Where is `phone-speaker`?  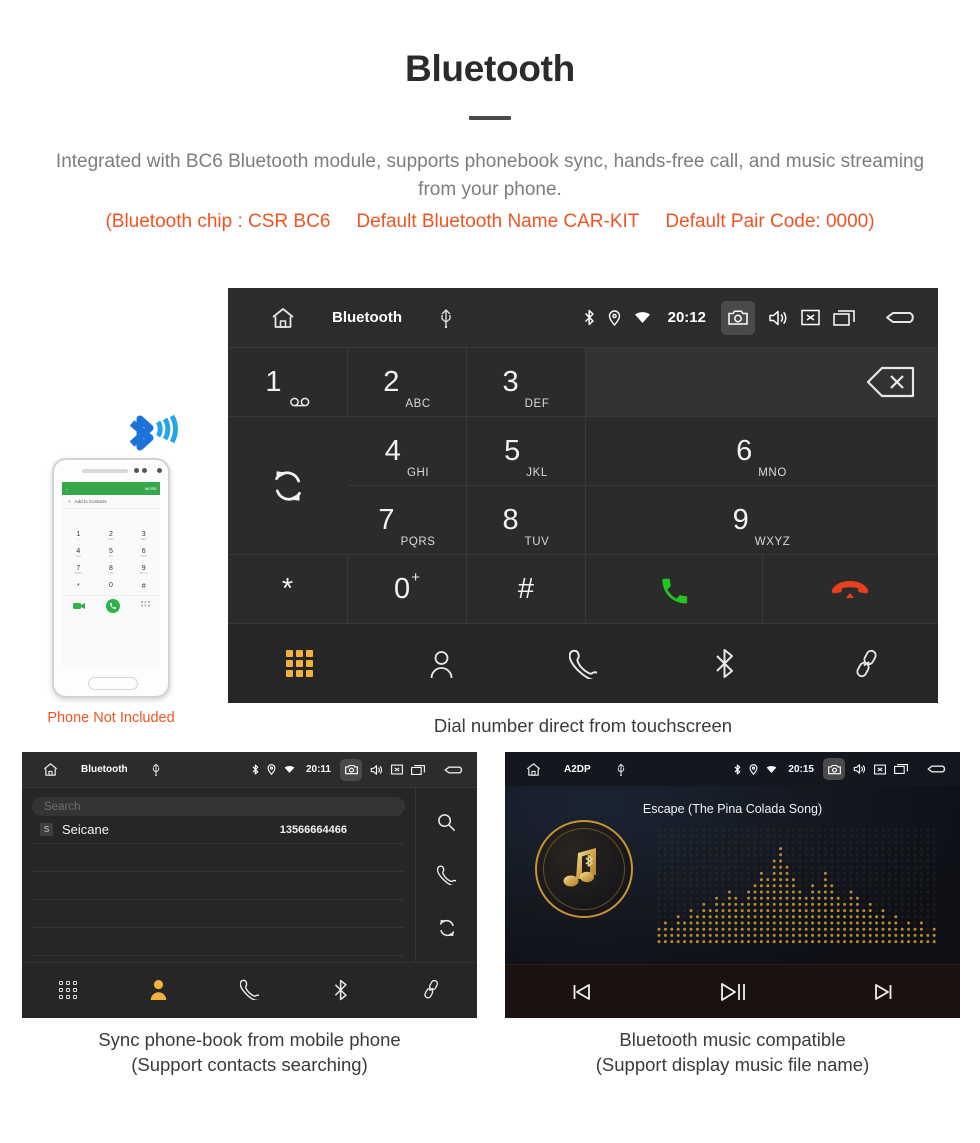 phone-speaker is located at coordinates (105, 471).